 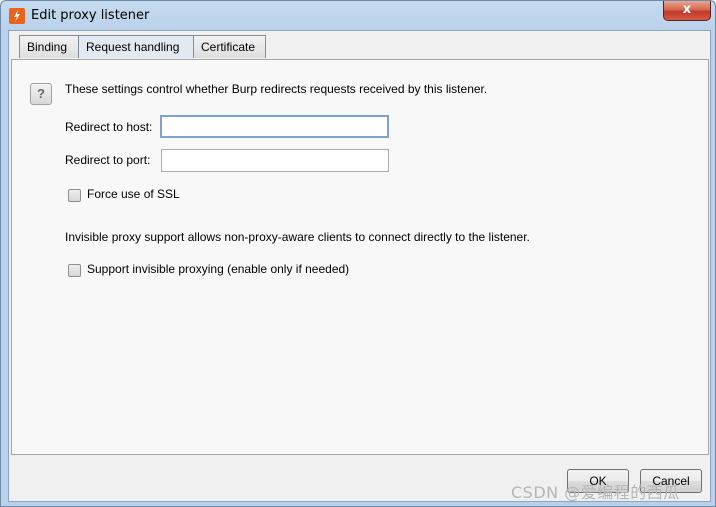 What do you see at coordinates (74, 270) in the screenshot?
I see `invisible-proxy-checkbox` at bounding box center [74, 270].